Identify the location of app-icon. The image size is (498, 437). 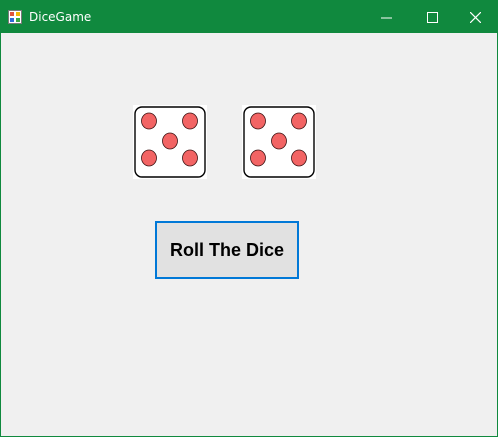
(15, 17).